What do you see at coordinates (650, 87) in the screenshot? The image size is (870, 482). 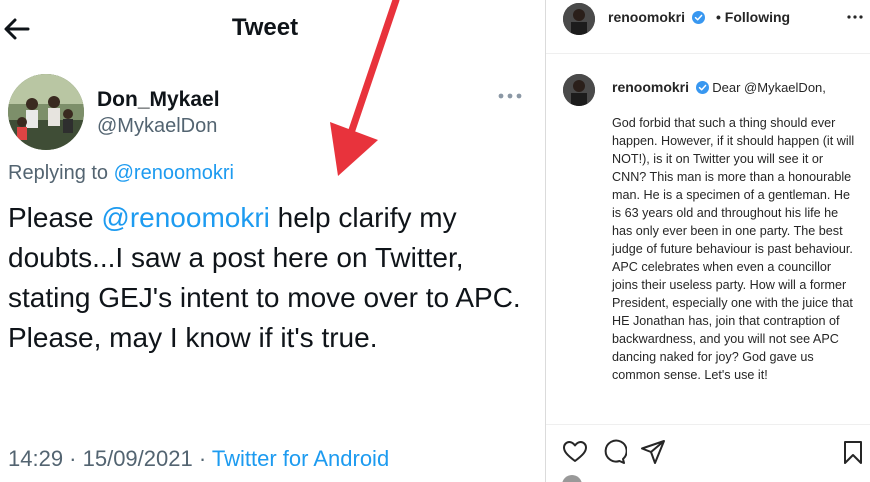 I see `ig-caption-username: renoomokri` at bounding box center [650, 87].